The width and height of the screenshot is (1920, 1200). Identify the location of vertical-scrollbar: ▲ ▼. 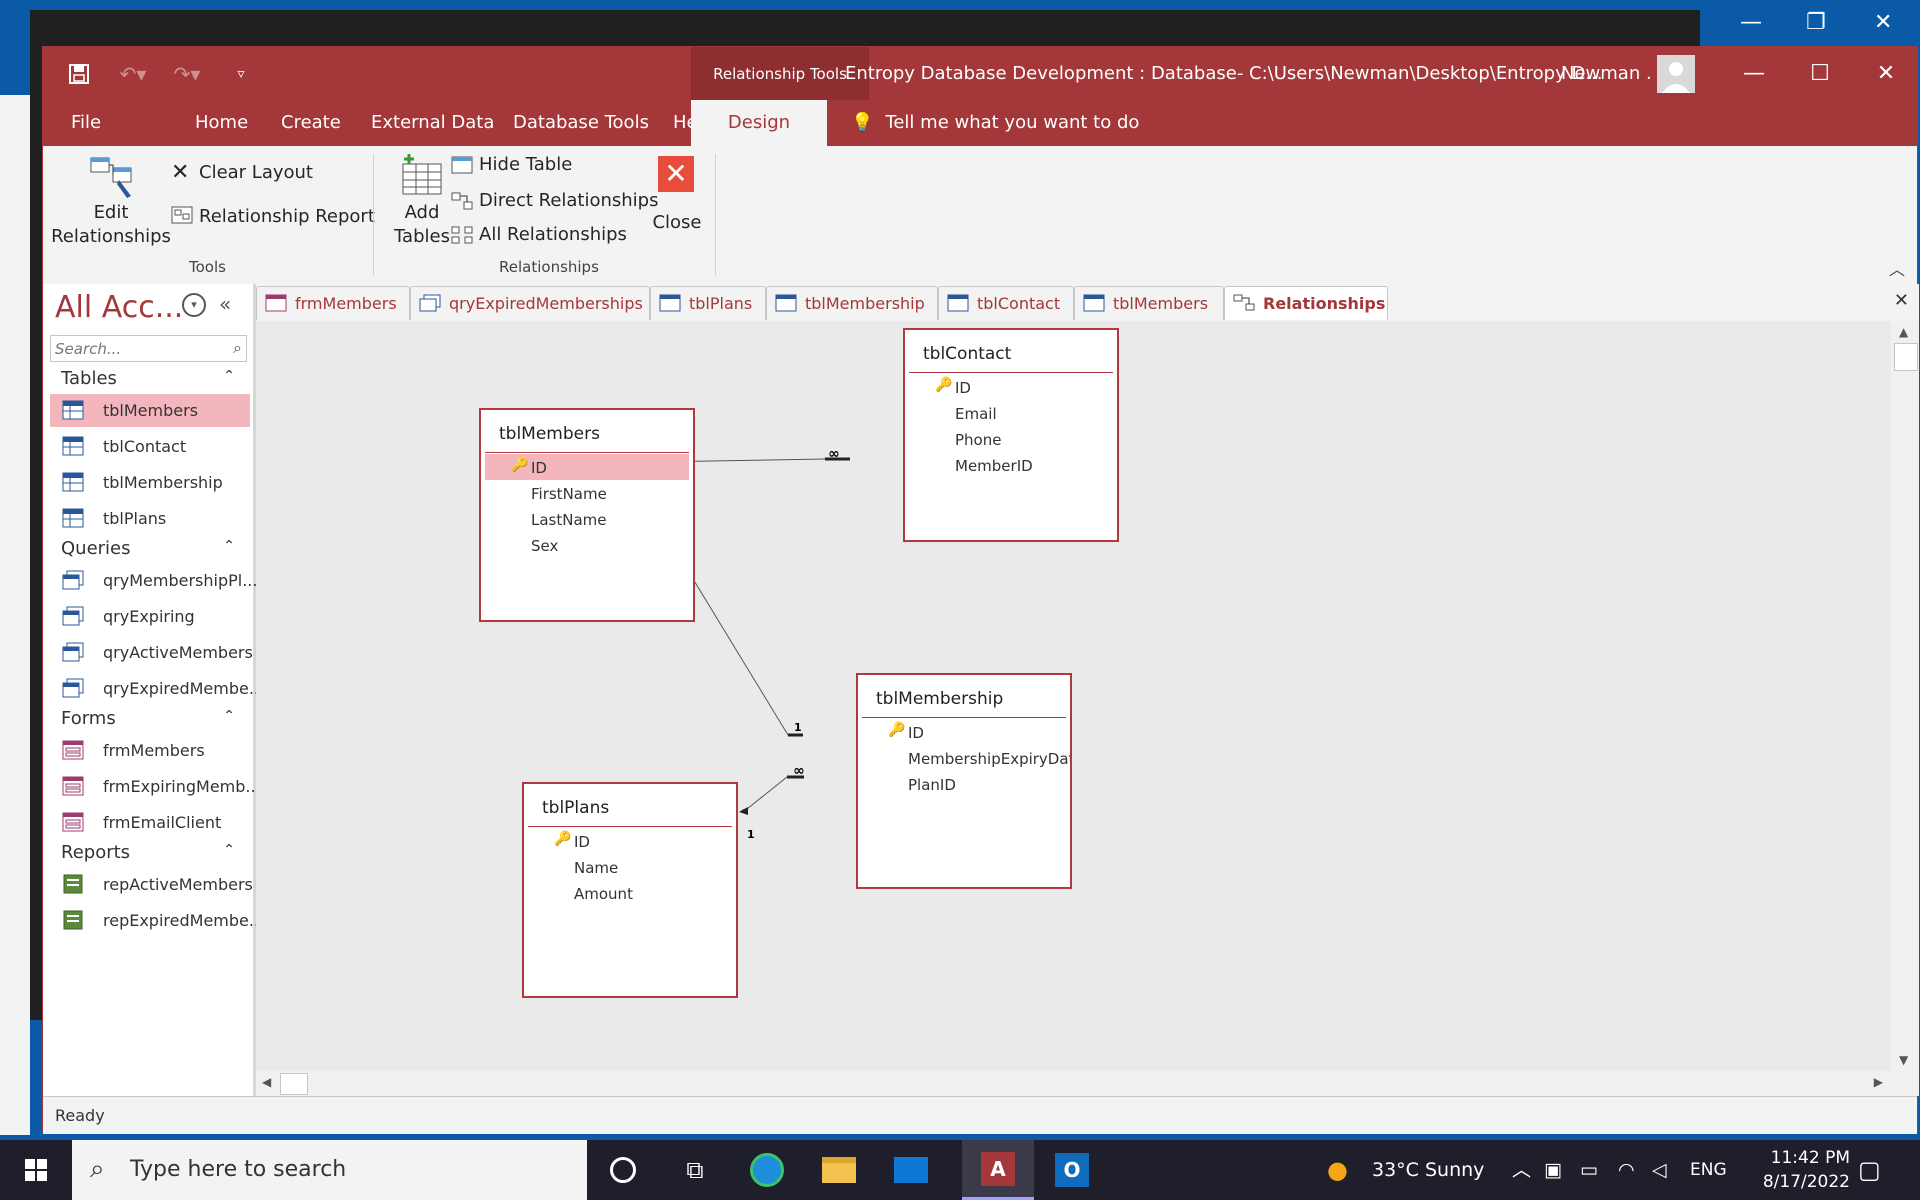
(1905, 696).